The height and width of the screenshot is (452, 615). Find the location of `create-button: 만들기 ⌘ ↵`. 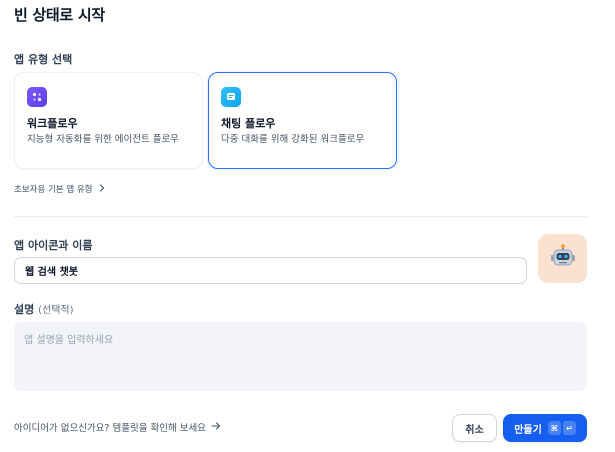

create-button: 만들기 ⌘ ↵ is located at coordinates (545, 428).